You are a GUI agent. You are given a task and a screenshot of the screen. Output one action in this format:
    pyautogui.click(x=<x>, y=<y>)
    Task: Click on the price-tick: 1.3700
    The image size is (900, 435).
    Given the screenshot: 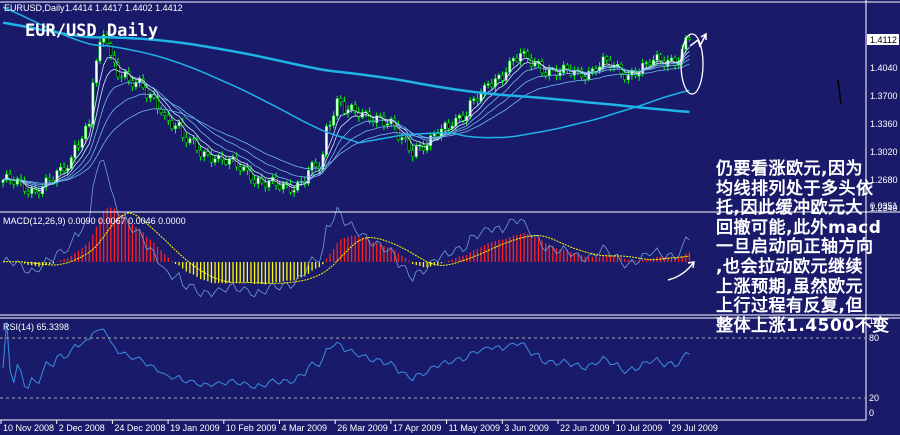 What is the action you would take?
    pyautogui.click(x=884, y=96)
    